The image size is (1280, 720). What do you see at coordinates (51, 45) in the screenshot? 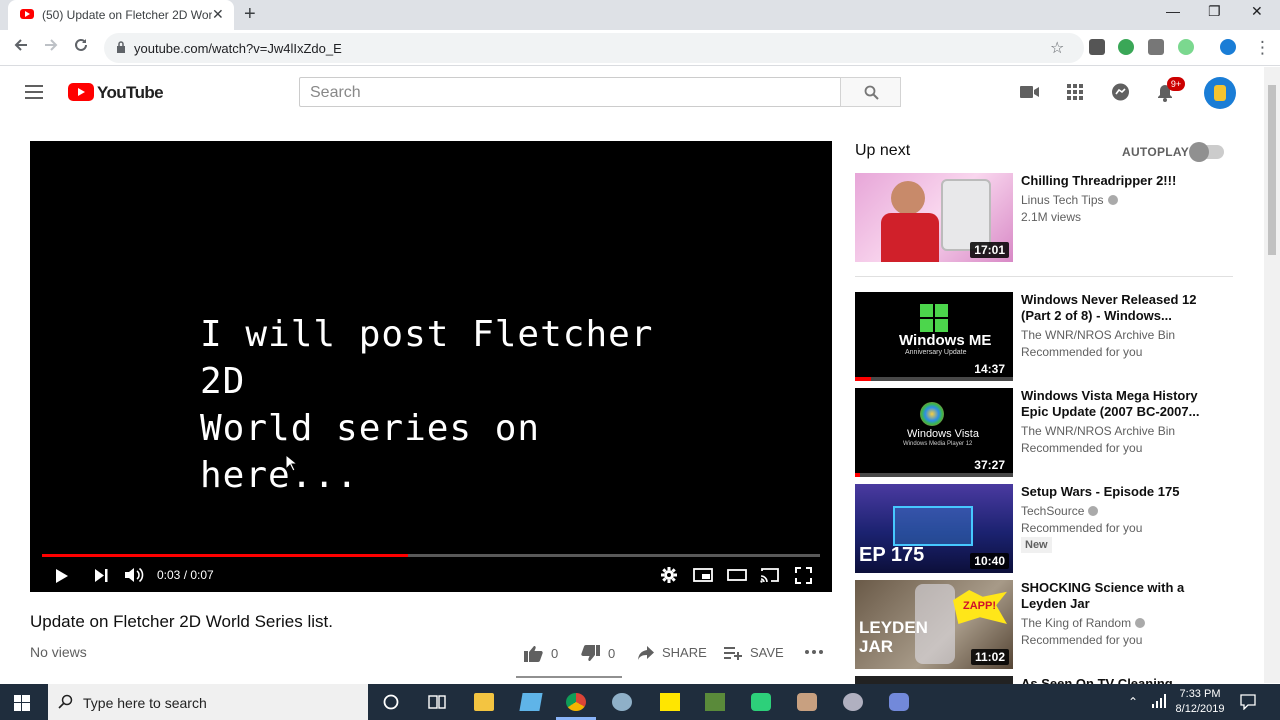
I see `forward-icon` at bounding box center [51, 45].